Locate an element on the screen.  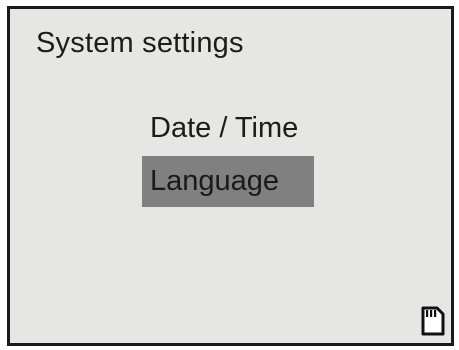
sd-card-icon is located at coordinates (433, 321).